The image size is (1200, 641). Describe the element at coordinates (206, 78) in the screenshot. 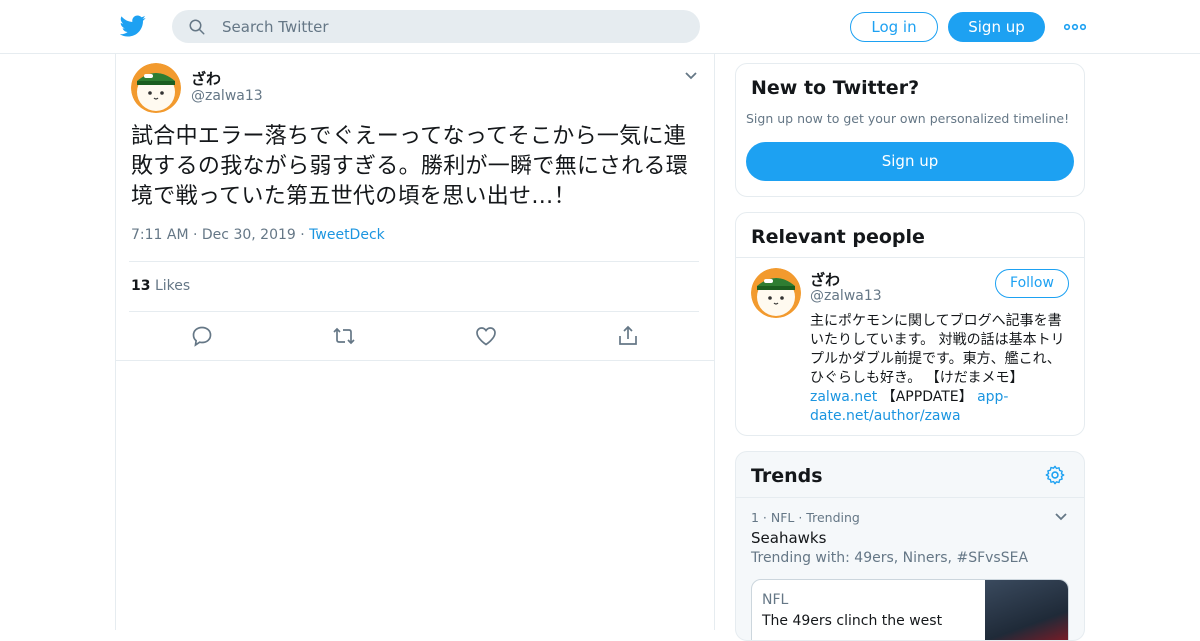

I see `tweet-author-name: ざわ` at that location.